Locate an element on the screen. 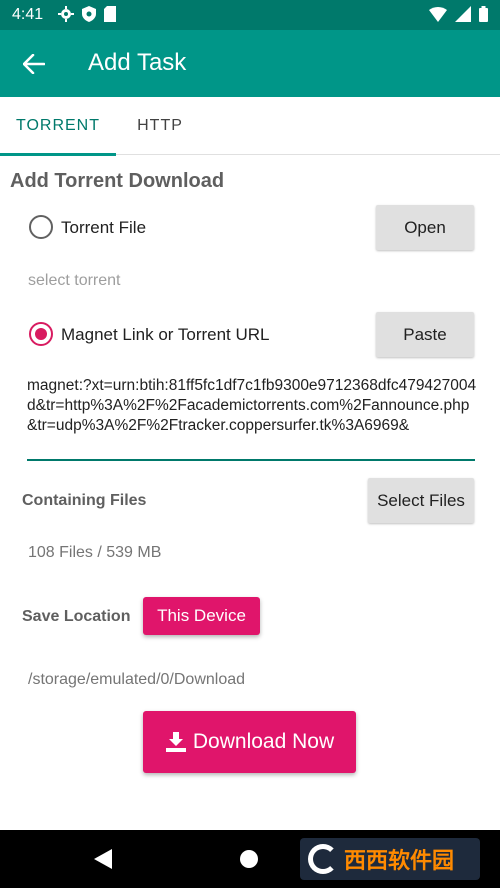 This screenshot has height=888, width=500. download-now-label: Download Now is located at coordinates (263, 741).